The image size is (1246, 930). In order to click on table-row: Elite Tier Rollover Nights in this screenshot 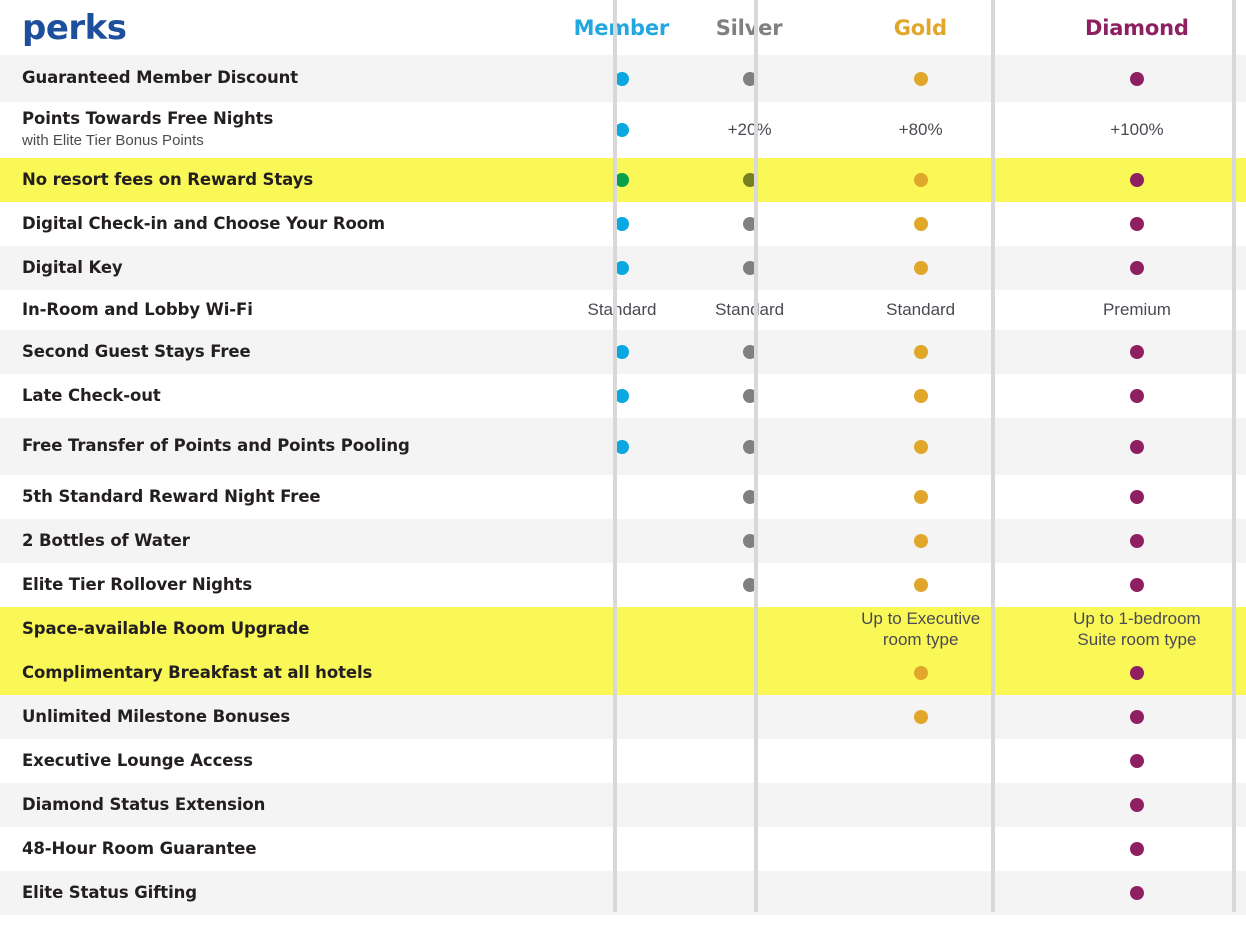, I will do `click(623, 585)`.